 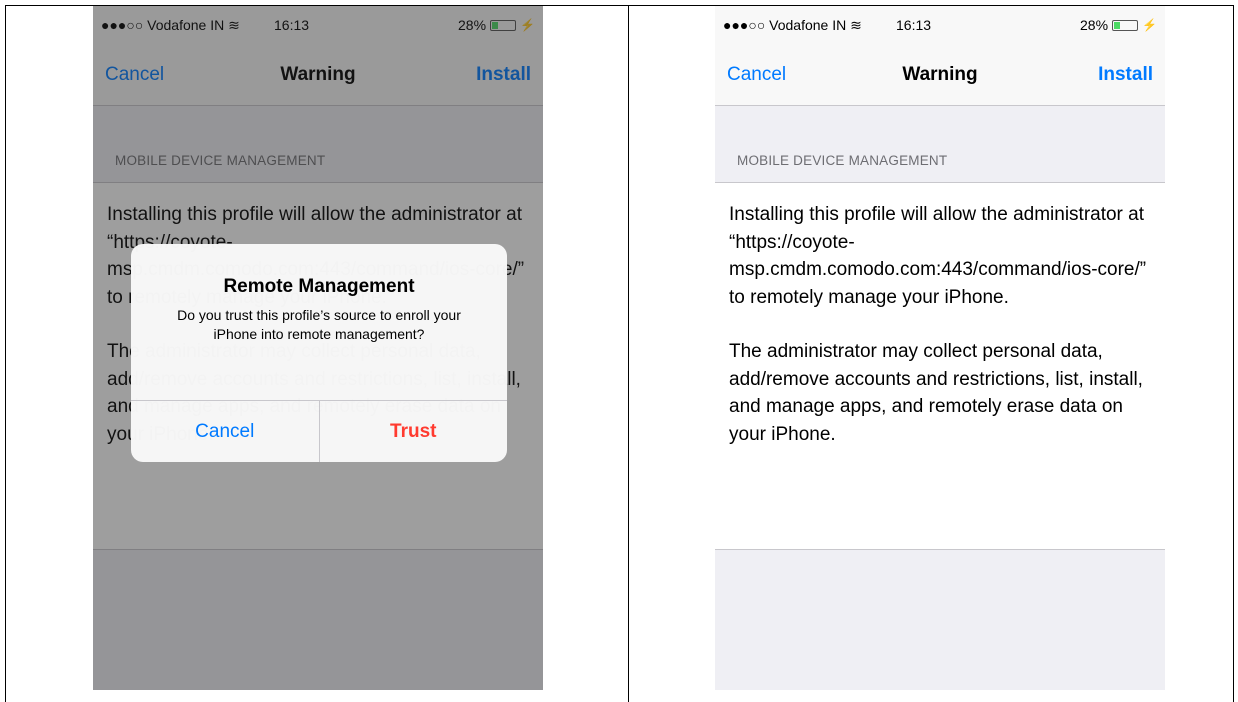 I want to click on alert-trust-button: Trust, so click(x=414, y=431).